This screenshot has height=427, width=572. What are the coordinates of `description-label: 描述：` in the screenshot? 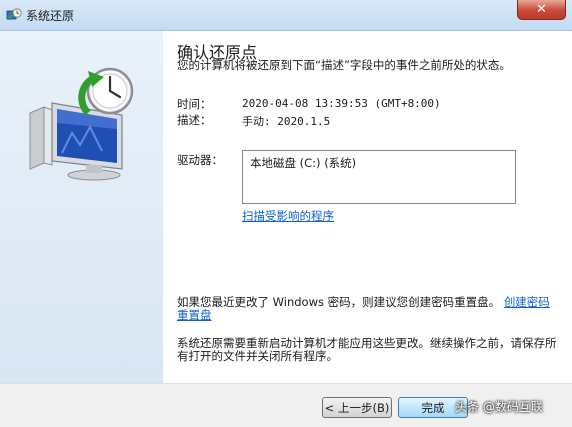 It's located at (194, 120).